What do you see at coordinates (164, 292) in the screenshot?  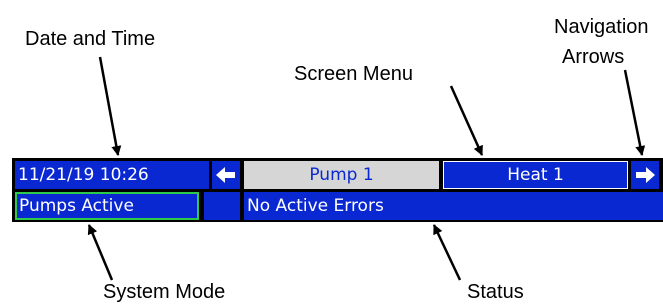 I see `callout-system-mode: System Mode` at bounding box center [164, 292].